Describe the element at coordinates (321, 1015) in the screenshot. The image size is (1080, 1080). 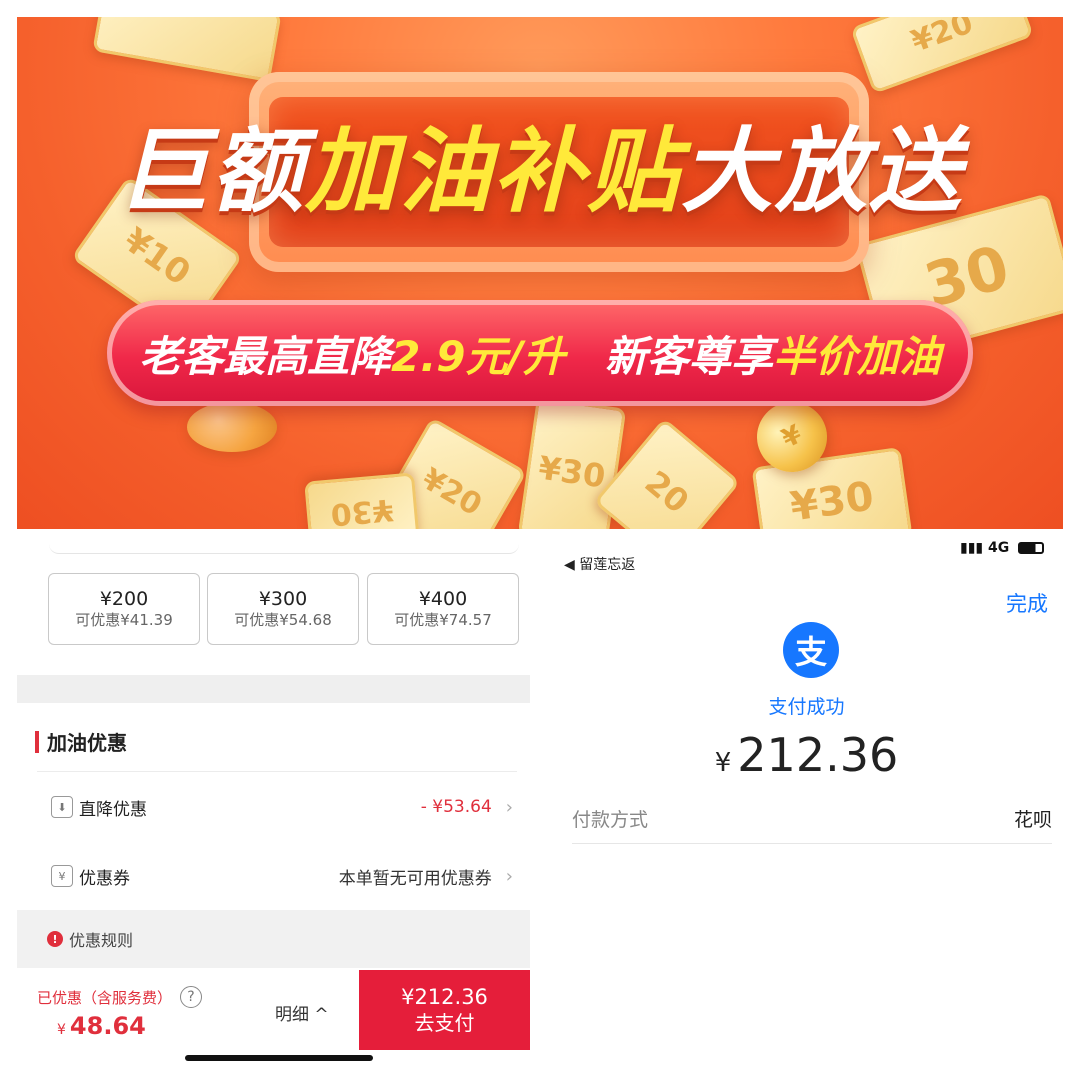
I see `chevron-up-icon: ^` at that location.